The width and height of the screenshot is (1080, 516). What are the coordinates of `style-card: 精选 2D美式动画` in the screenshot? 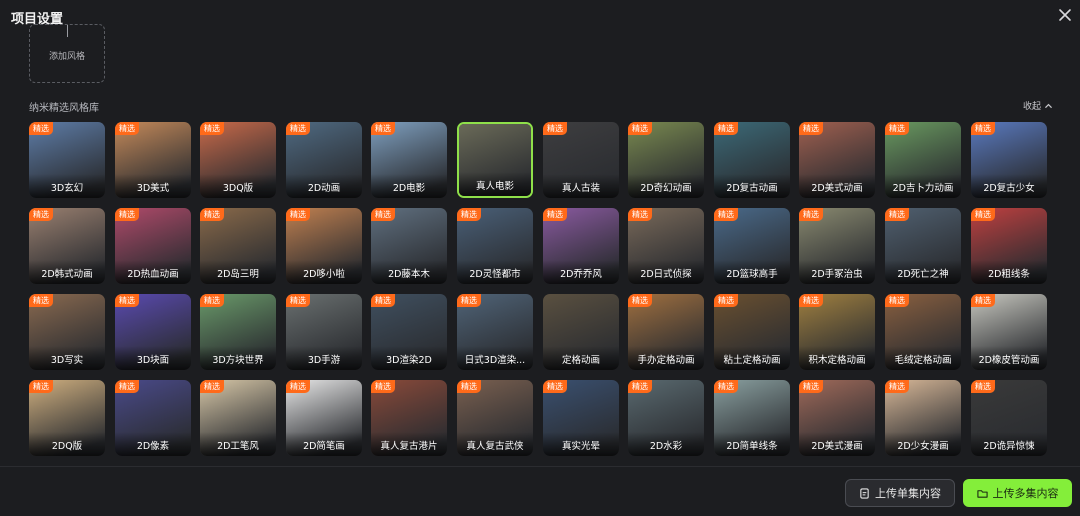 It's located at (837, 160).